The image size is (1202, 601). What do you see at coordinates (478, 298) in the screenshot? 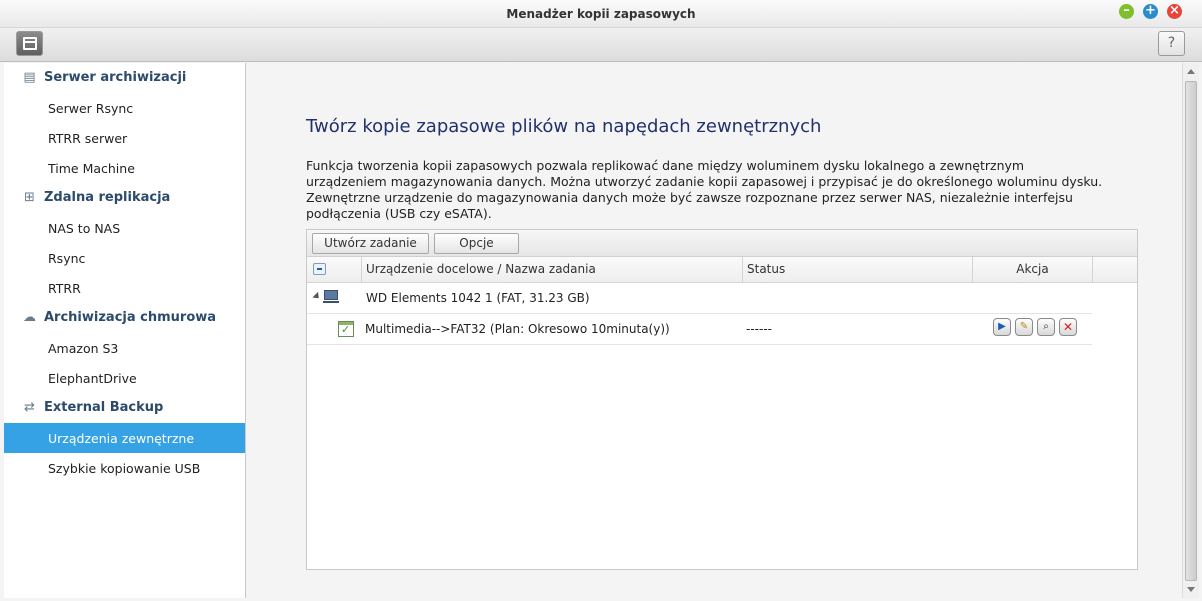
I see `device-name: WD Elements 1042 1 (FAT, 31.23 GB)` at bounding box center [478, 298].